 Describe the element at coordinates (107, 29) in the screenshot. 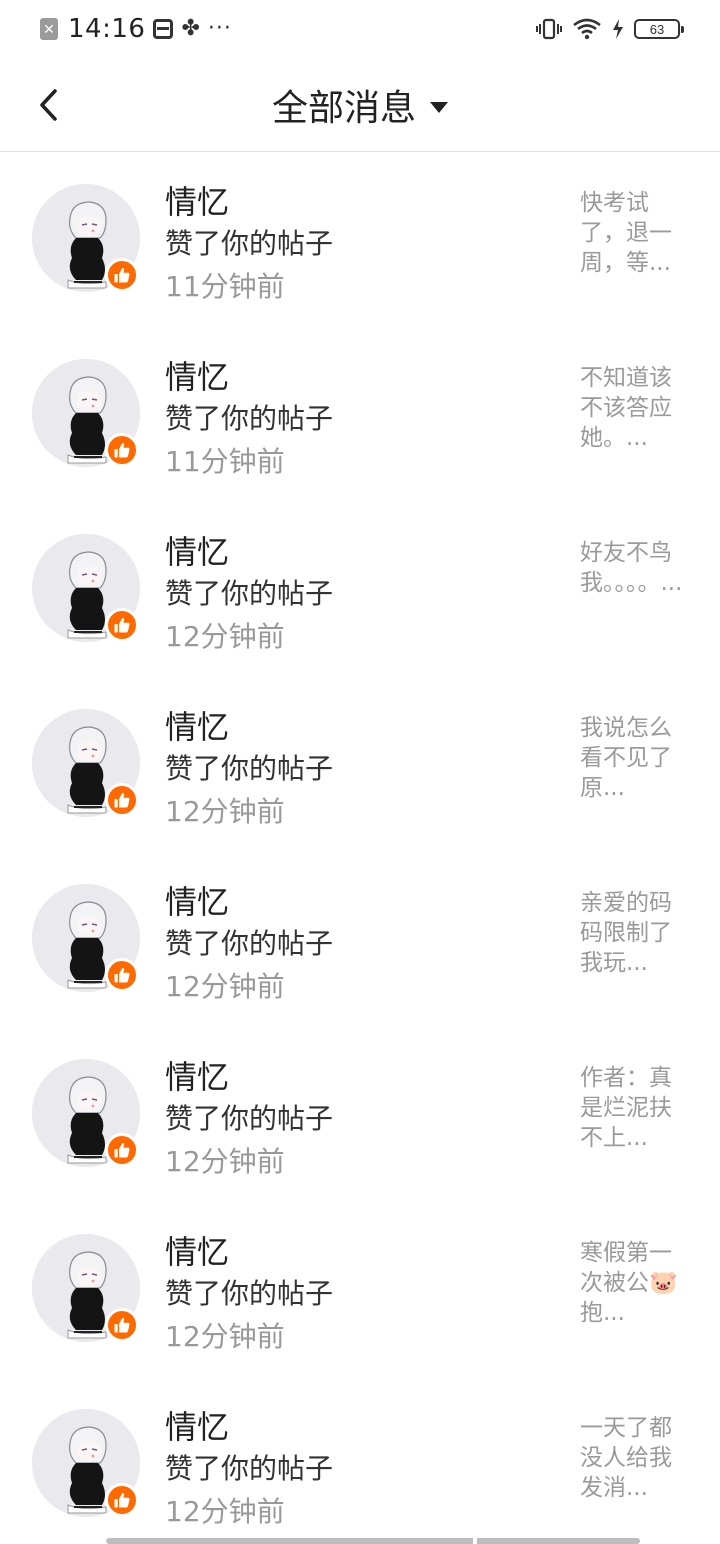

I see `status-time: 14:16` at that location.